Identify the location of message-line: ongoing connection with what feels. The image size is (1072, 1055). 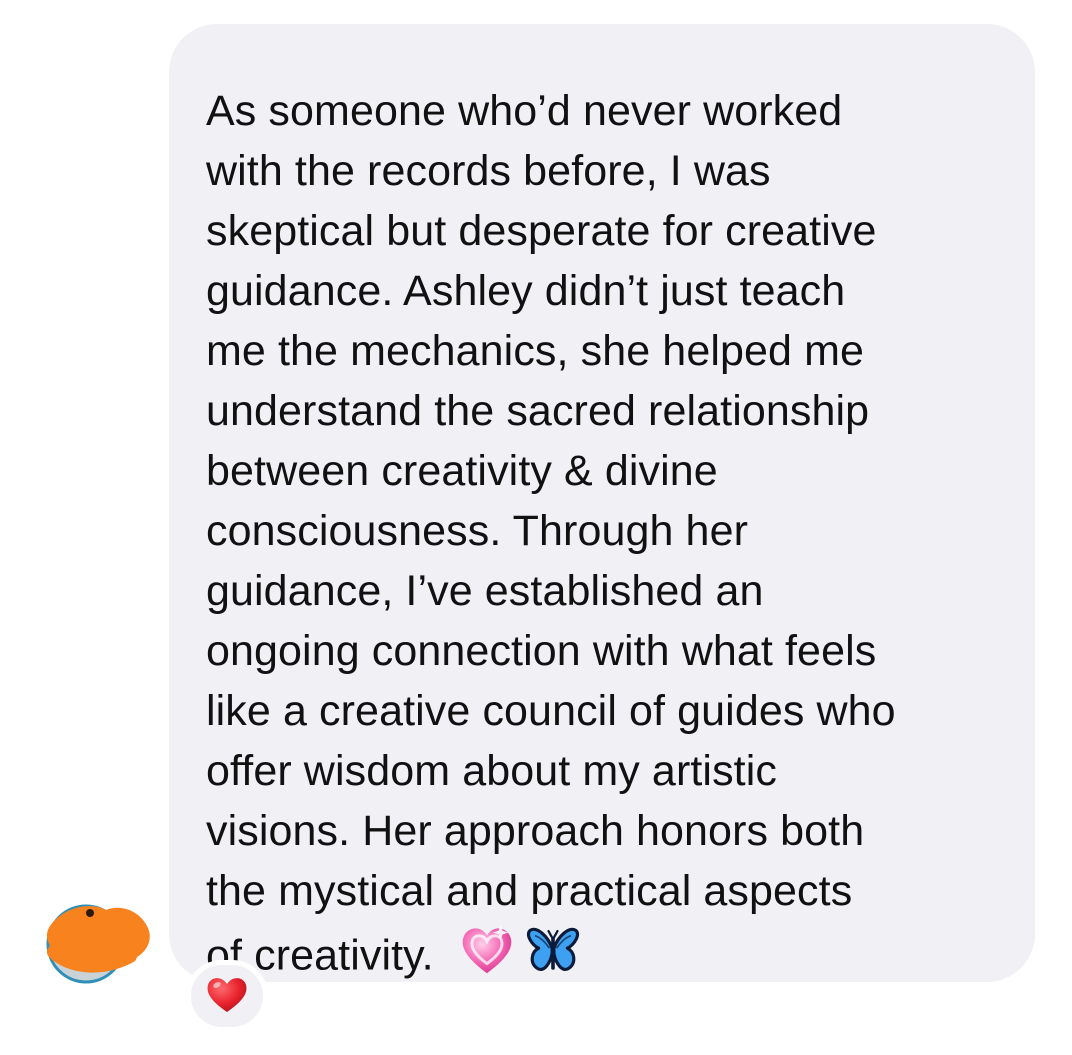
(541, 651).